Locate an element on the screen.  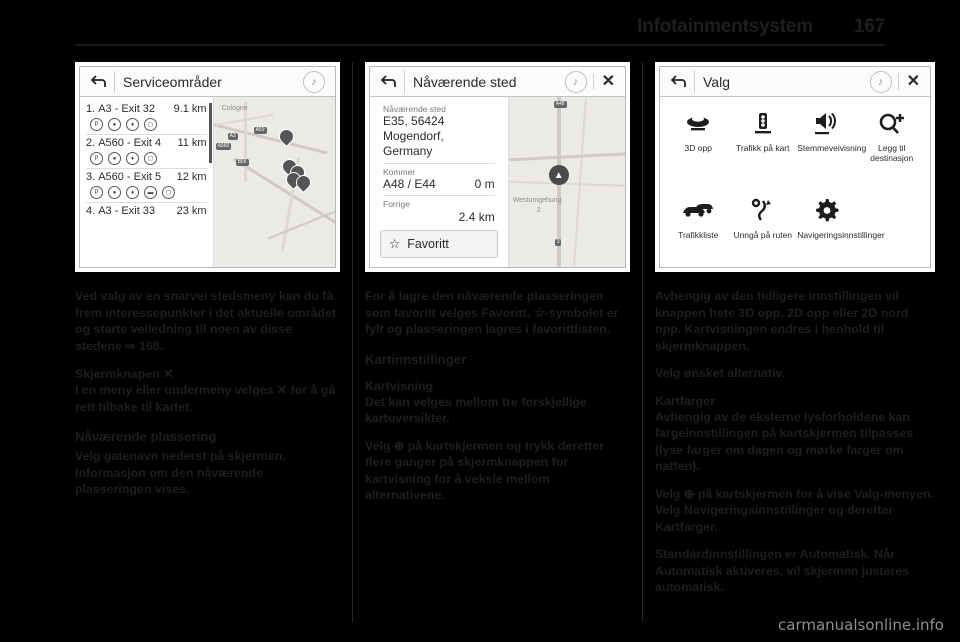
option-label: Trafikkliste is located at coordinates (698, 235).